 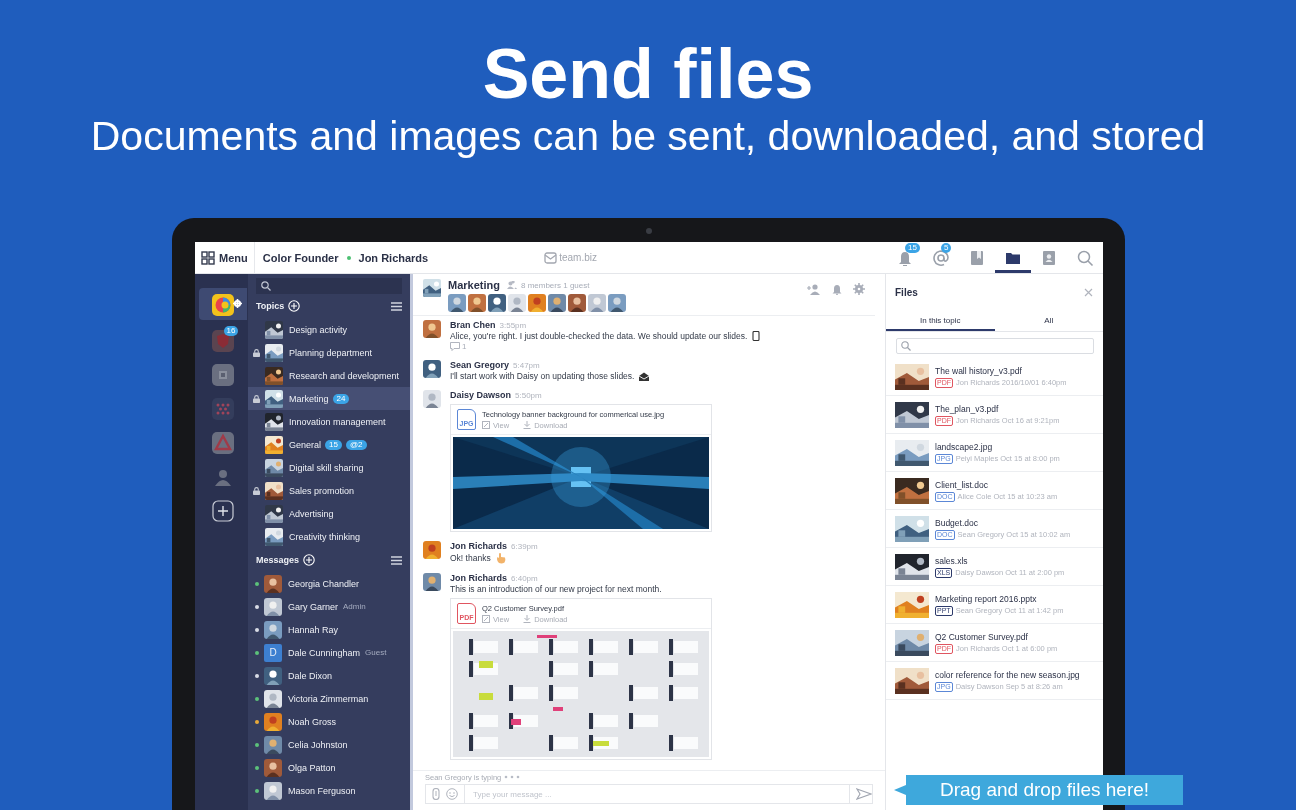 What do you see at coordinates (324, 583) in the screenshot?
I see `contact-name: Georgia Chandler` at bounding box center [324, 583].